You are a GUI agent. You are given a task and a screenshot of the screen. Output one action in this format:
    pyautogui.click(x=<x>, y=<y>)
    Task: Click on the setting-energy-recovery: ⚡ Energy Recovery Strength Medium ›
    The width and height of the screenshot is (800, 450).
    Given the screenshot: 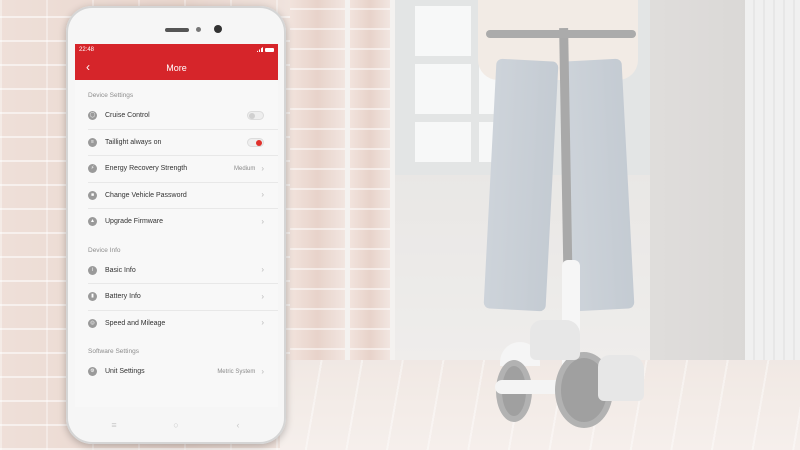 What is the action you would take?
    pyautogui.click(x=183, y=169)
    